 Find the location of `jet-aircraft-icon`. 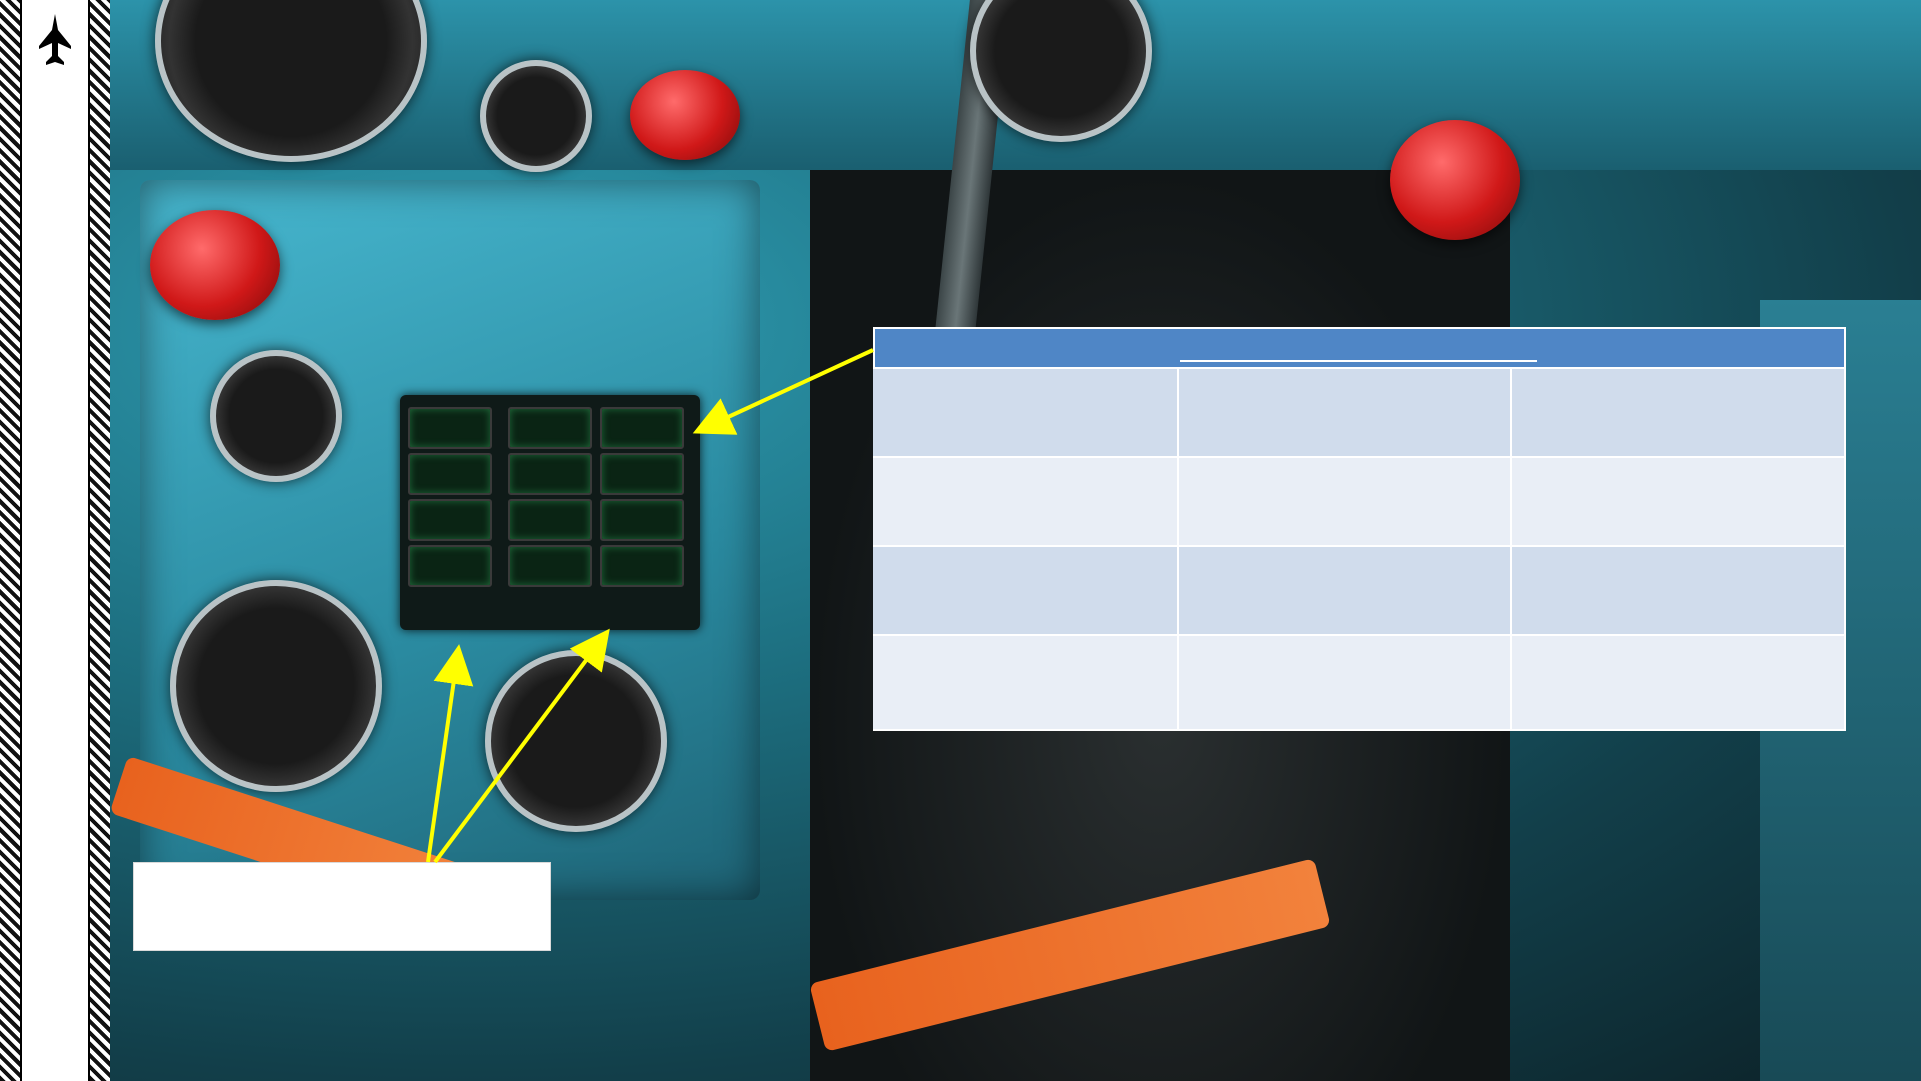

jet-aircraft-icon is located at coordinates (55, 39).